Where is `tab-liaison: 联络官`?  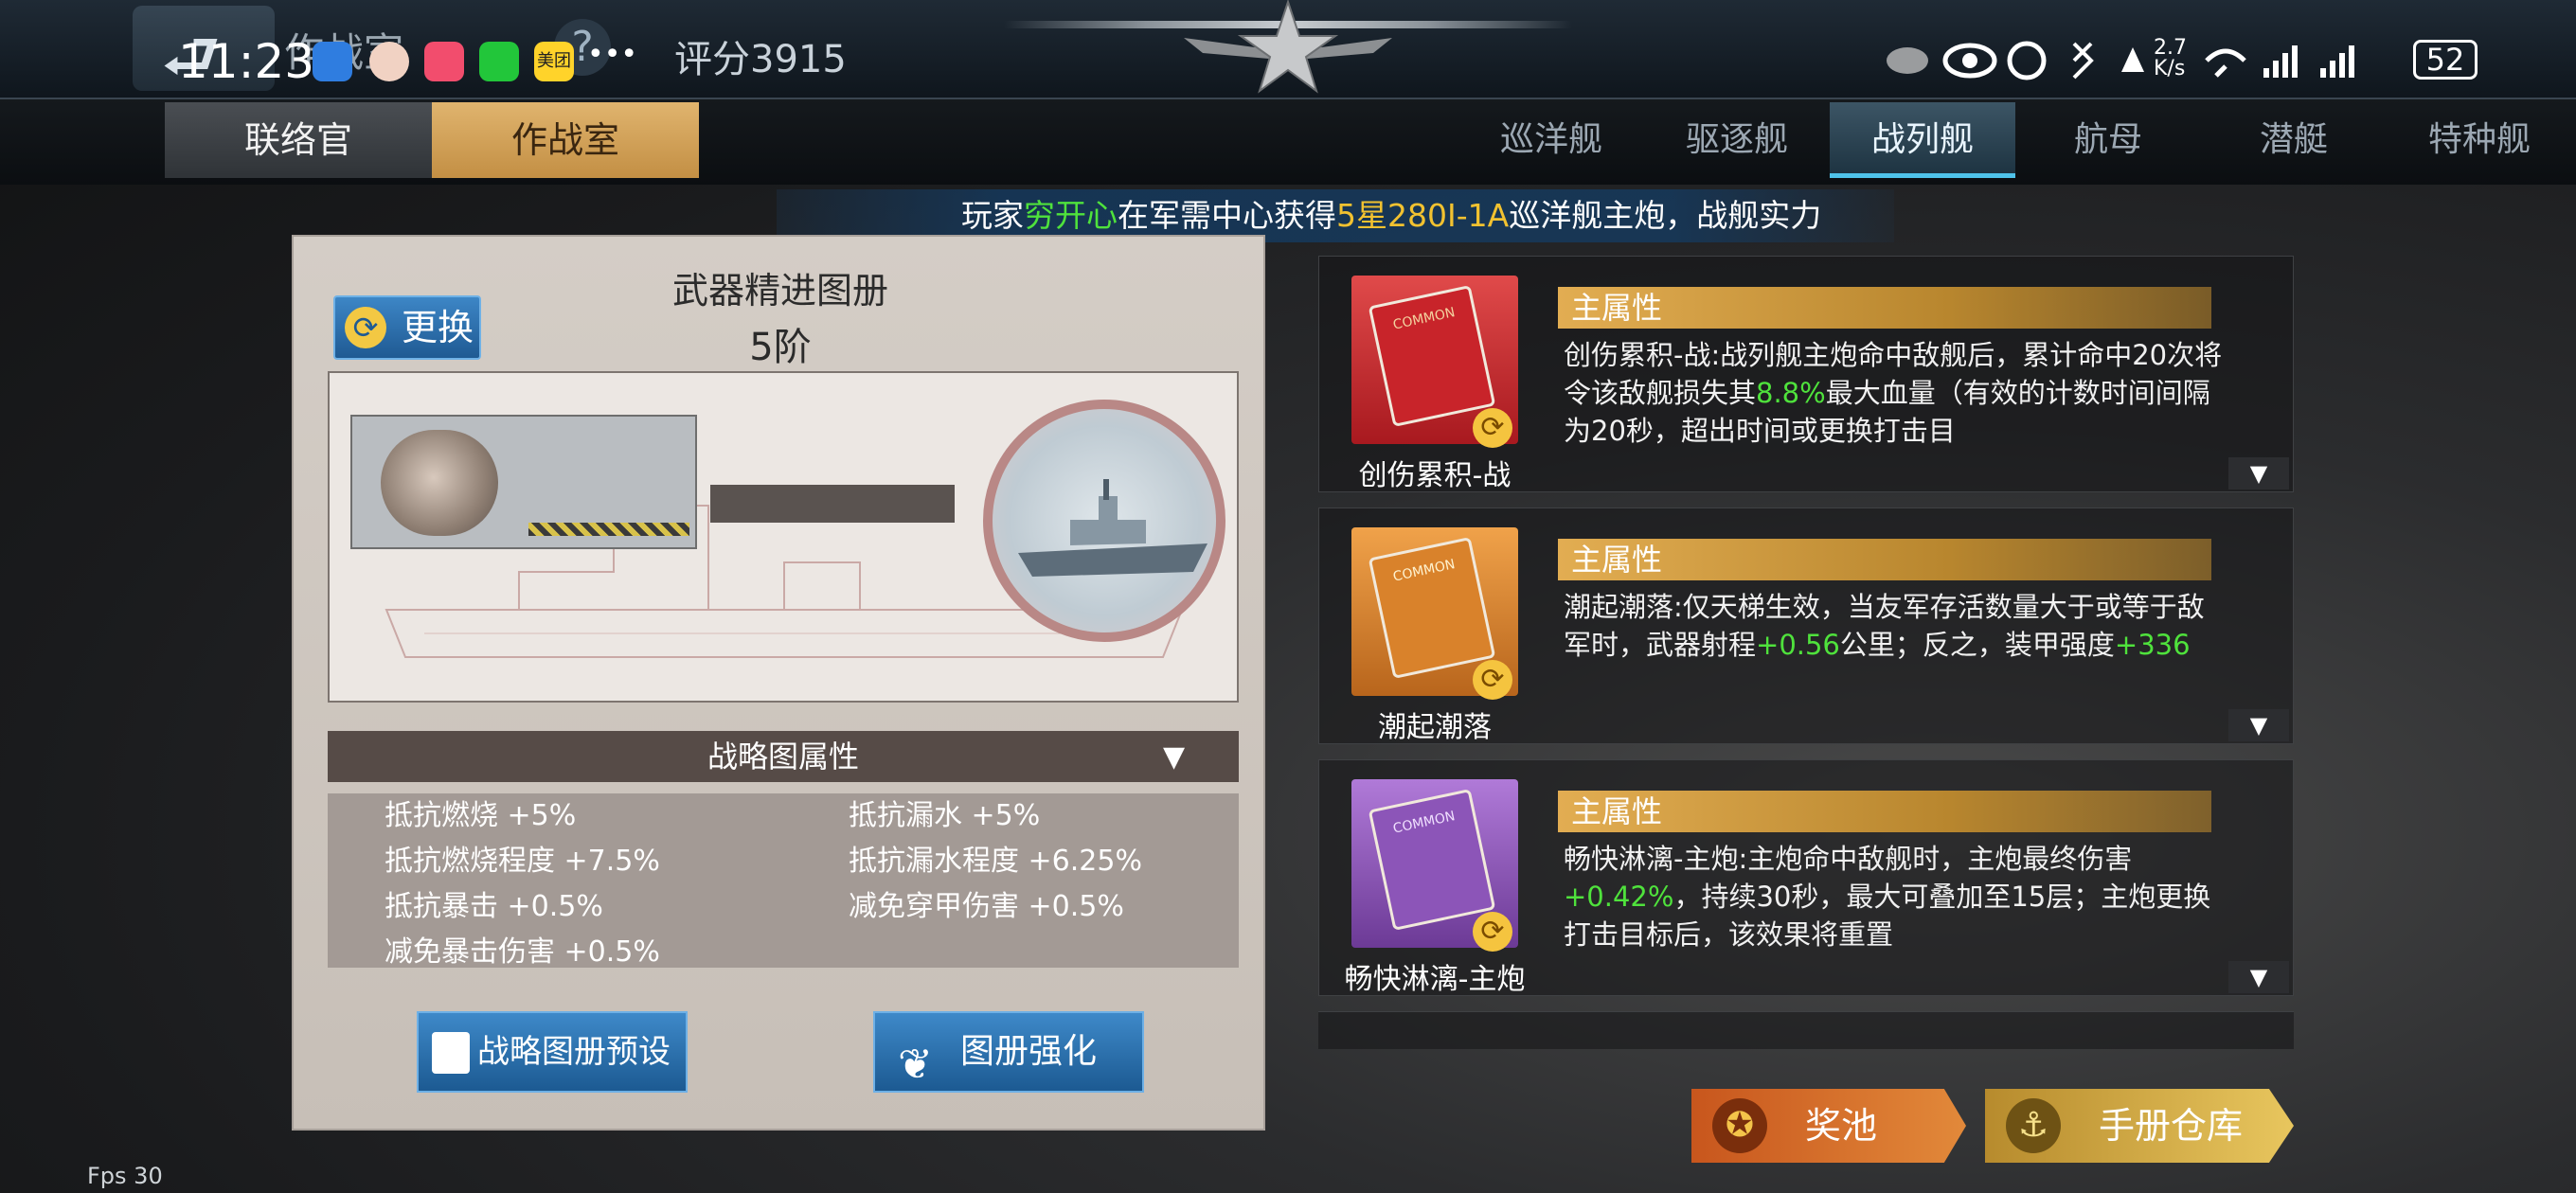
tab-liaison: 联络官 is located at coordinates (298, 140).